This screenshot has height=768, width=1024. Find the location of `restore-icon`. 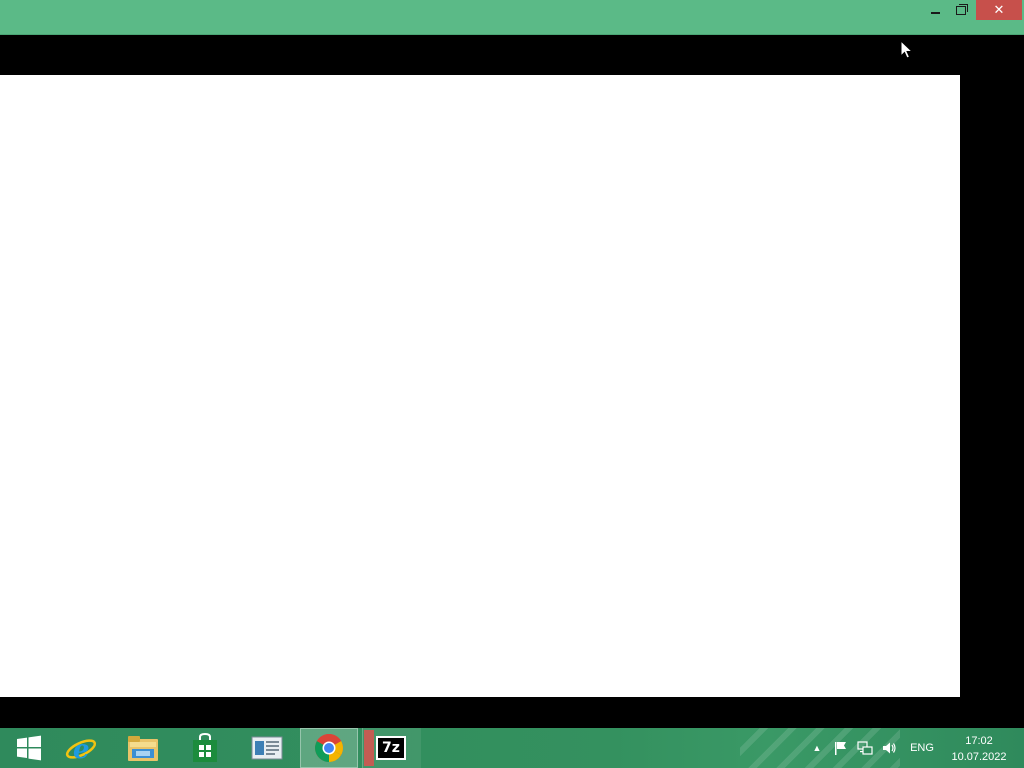

restore-icon is located at coordinates (962, 9).